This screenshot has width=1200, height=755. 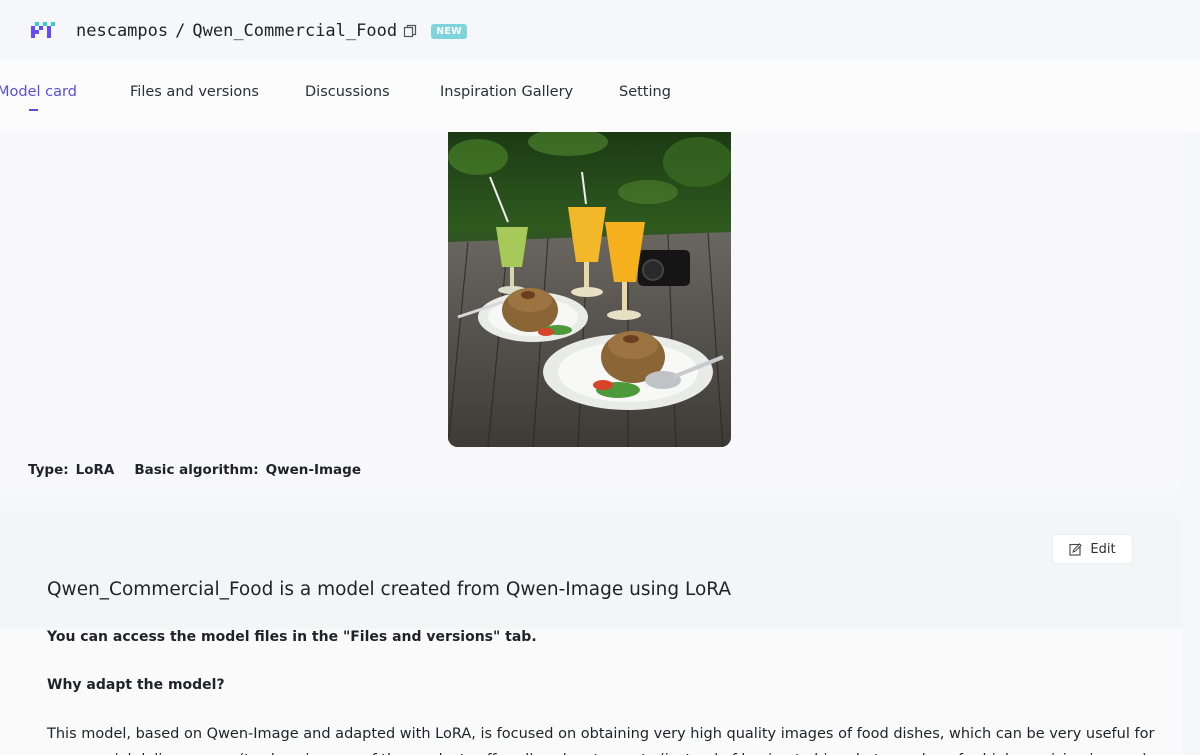 What do you see at coordinates (600, 30) in the screenshot?
I see `page-header: nescampos / Qwen_Commercial_Food NEW` at bounding box center [600, 30].